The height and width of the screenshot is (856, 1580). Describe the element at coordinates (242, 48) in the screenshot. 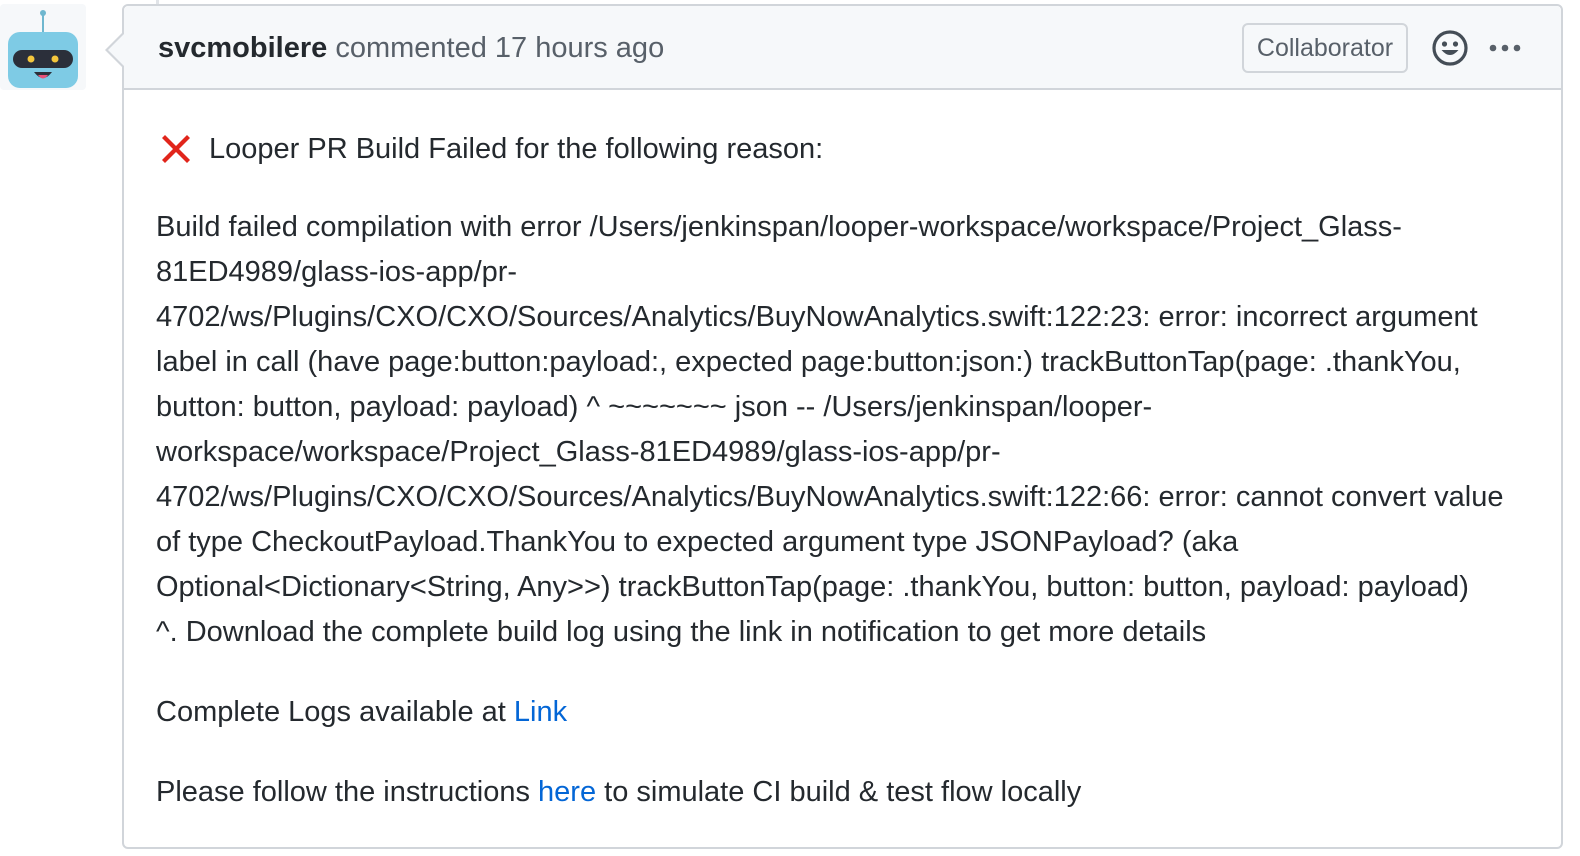

I see `author-link: svcmobilere` at that location.